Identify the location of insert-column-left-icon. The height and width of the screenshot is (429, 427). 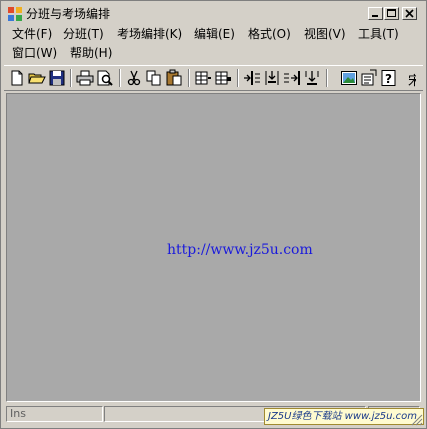
(252, 78).